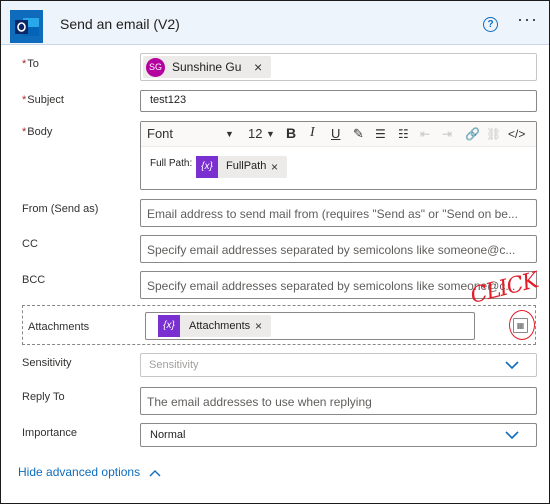  Describe the element at coordinates (493, 134) in the screenshot. I see `unlink-icon: ⛓` at that location.